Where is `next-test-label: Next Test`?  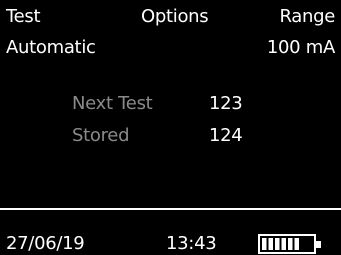
next-test-label: Next Test is located at coordinates (112, 103).